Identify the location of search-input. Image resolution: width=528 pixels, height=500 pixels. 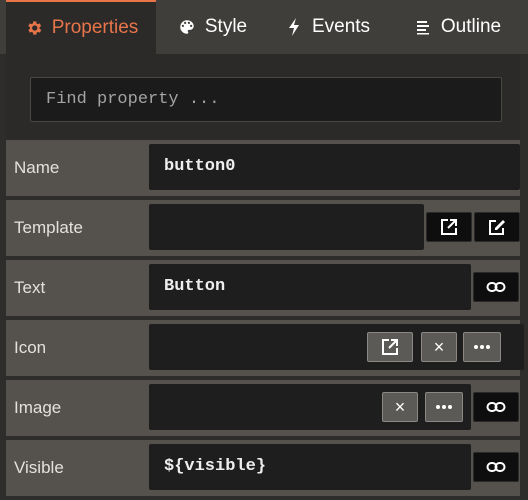
(266, 99).